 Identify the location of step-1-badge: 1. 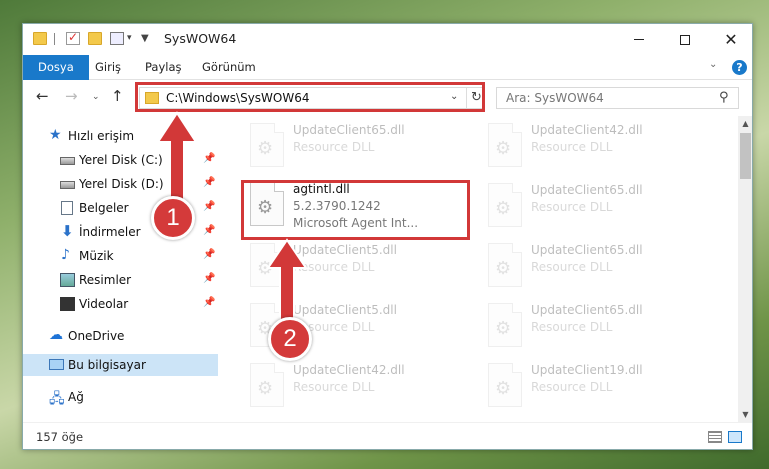
(173, 218).